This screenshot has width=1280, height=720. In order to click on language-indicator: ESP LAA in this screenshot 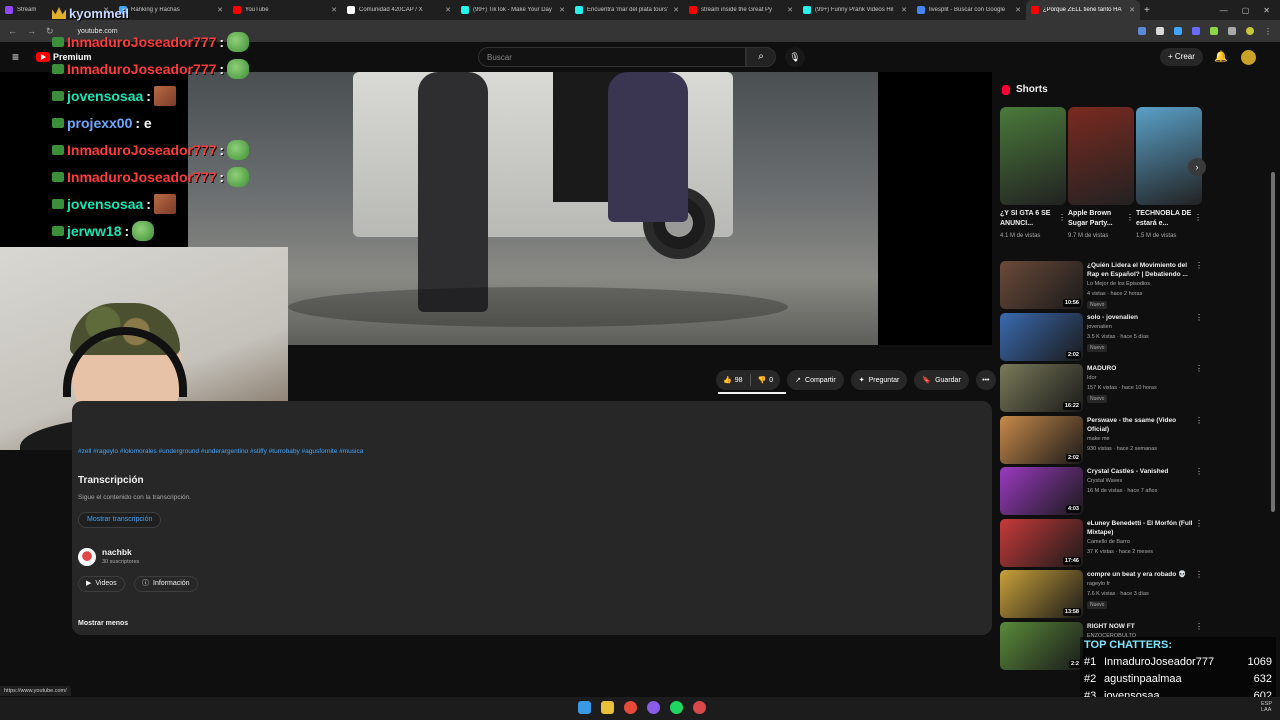, I will do `click(1266, 707)`.